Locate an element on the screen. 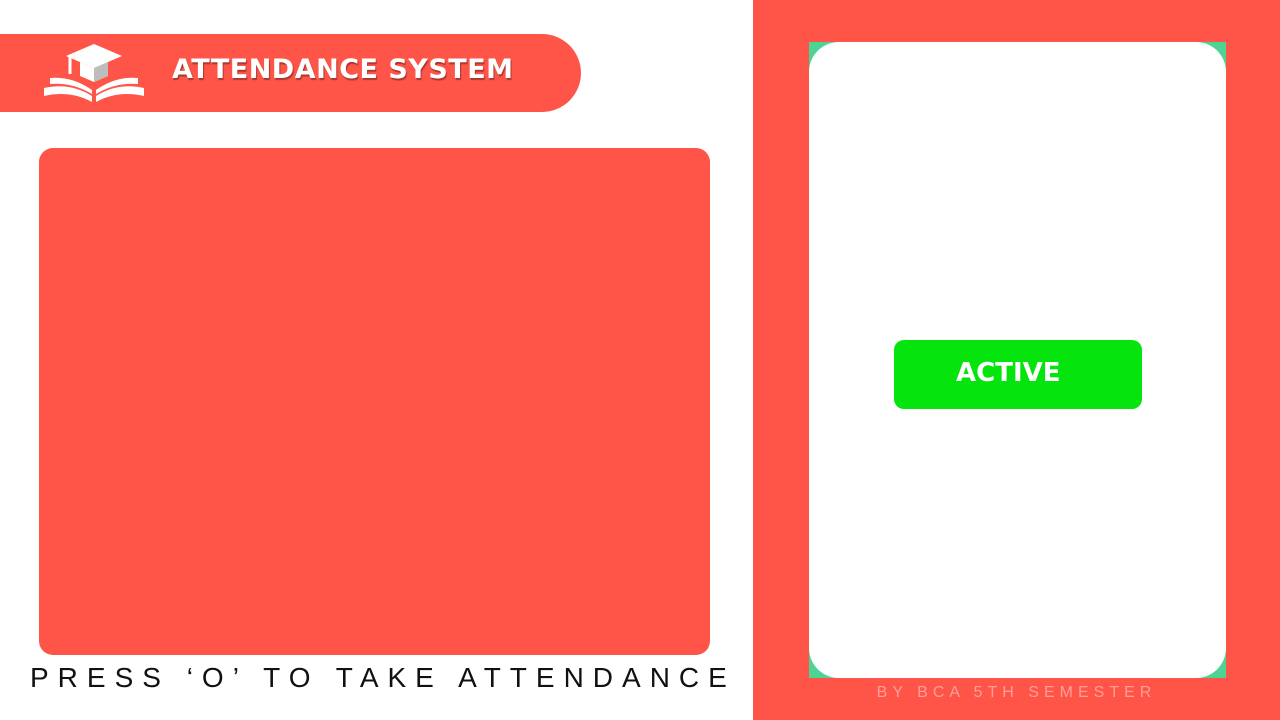 This screenshot has height=720, width=1280. status-badge: ACTIVE is located at coordinates (1018, 374).